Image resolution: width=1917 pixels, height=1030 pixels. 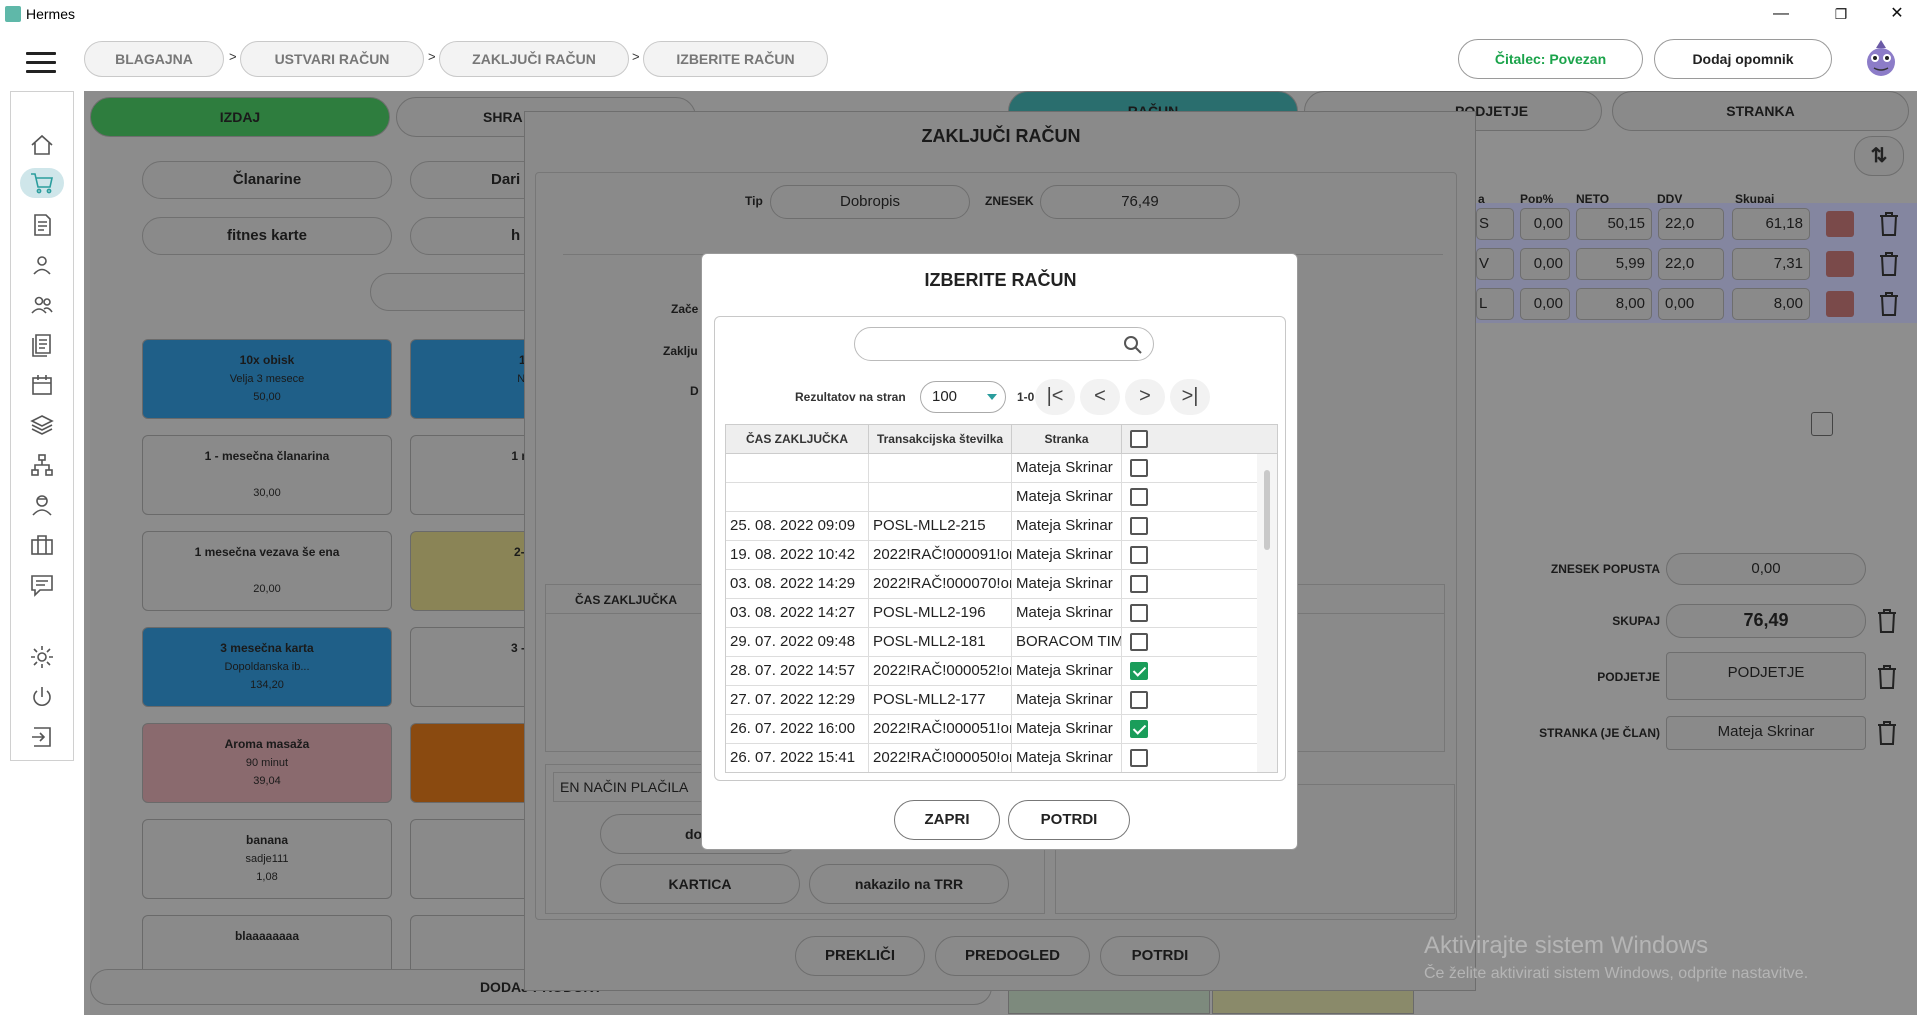 What do you see at coordinates (267, 763) in the screenshot?
I see `product-tile: Aroma masaža 90 minut 39,04` at bounding box center [267, 763].